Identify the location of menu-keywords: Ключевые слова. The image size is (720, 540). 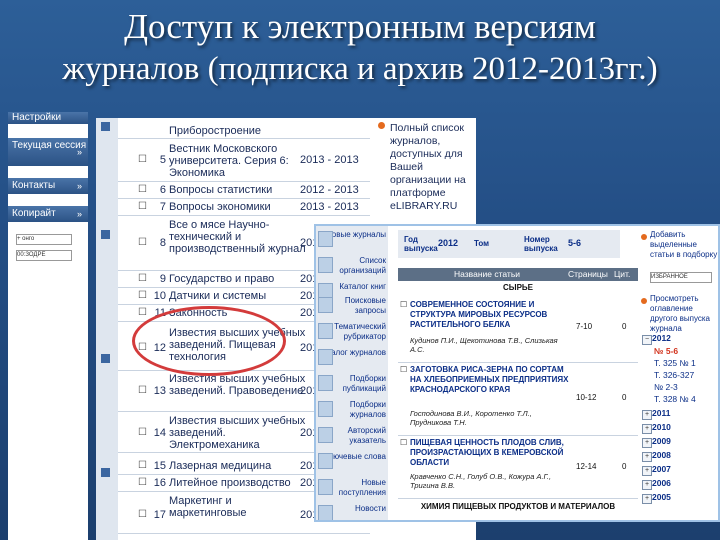
(352, 460).